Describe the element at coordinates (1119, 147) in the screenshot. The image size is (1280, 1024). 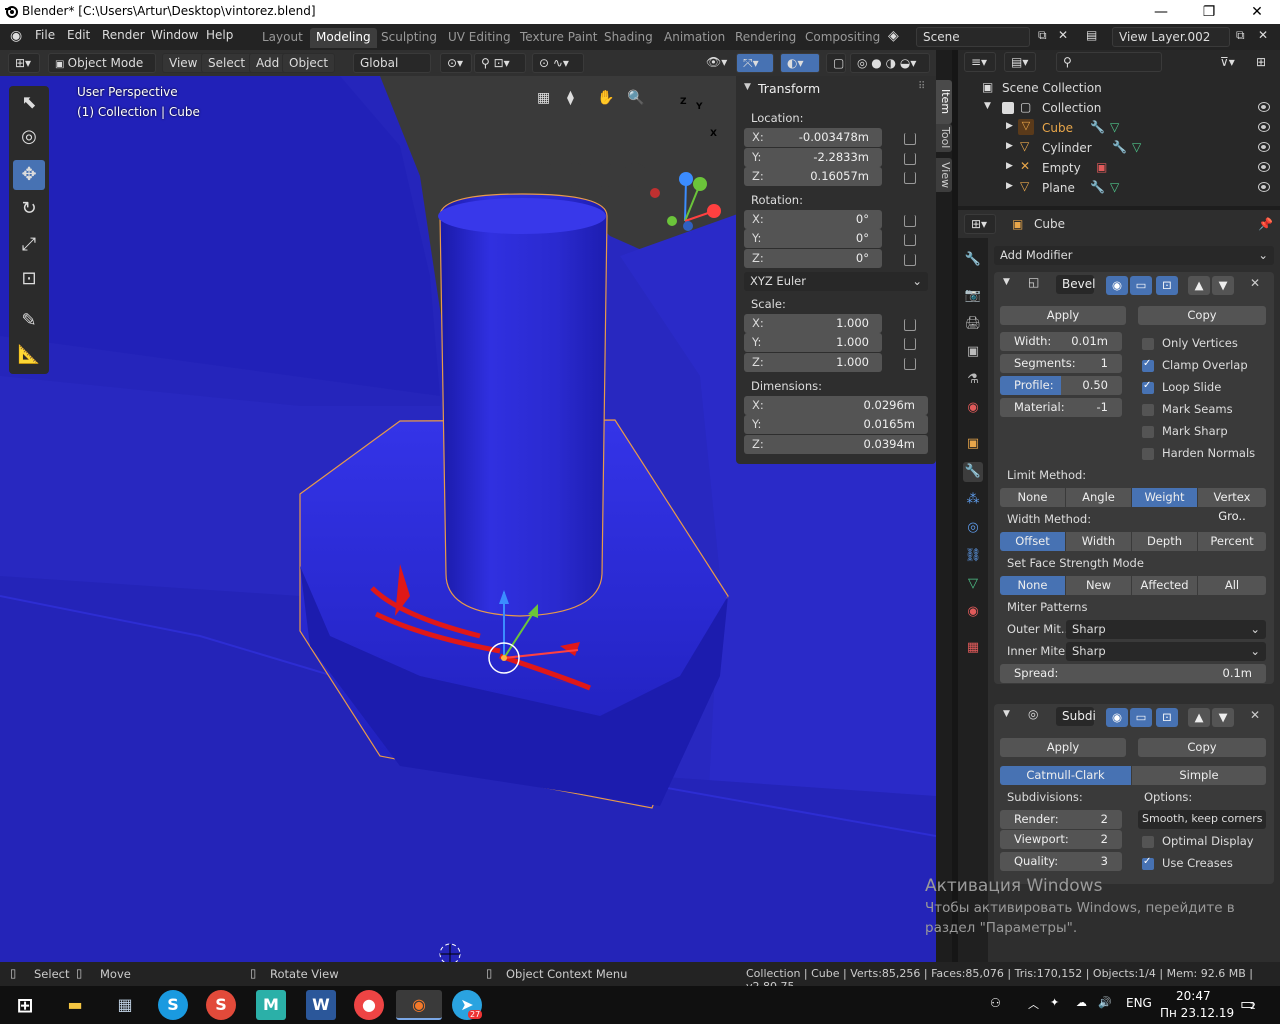
I see `modifier-wrench-icon: 🔧` at that location.